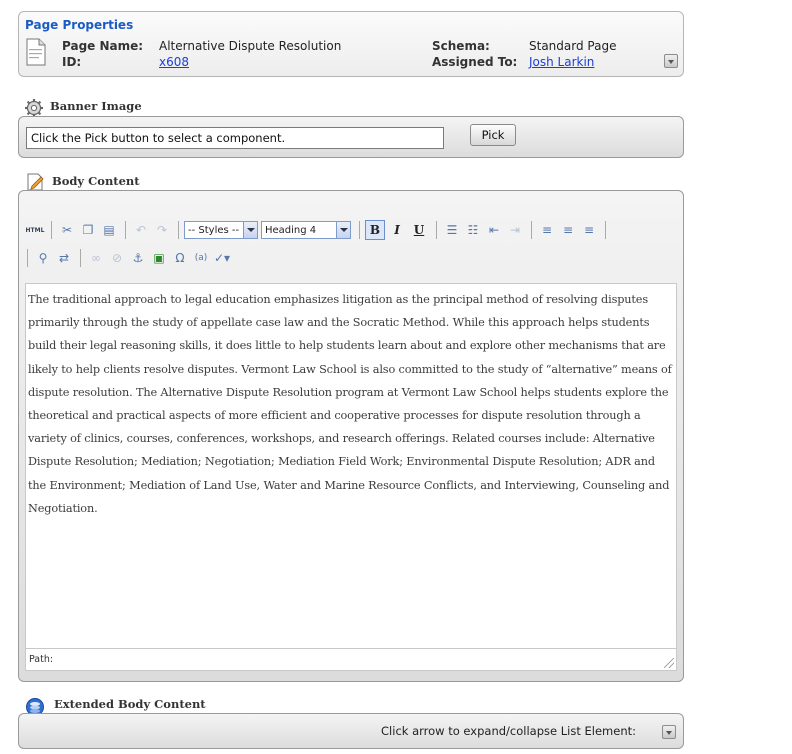 Image resolution: width=792 pixels, height=754 pixels. I want to click on underline-button: U, so click(419, 230).